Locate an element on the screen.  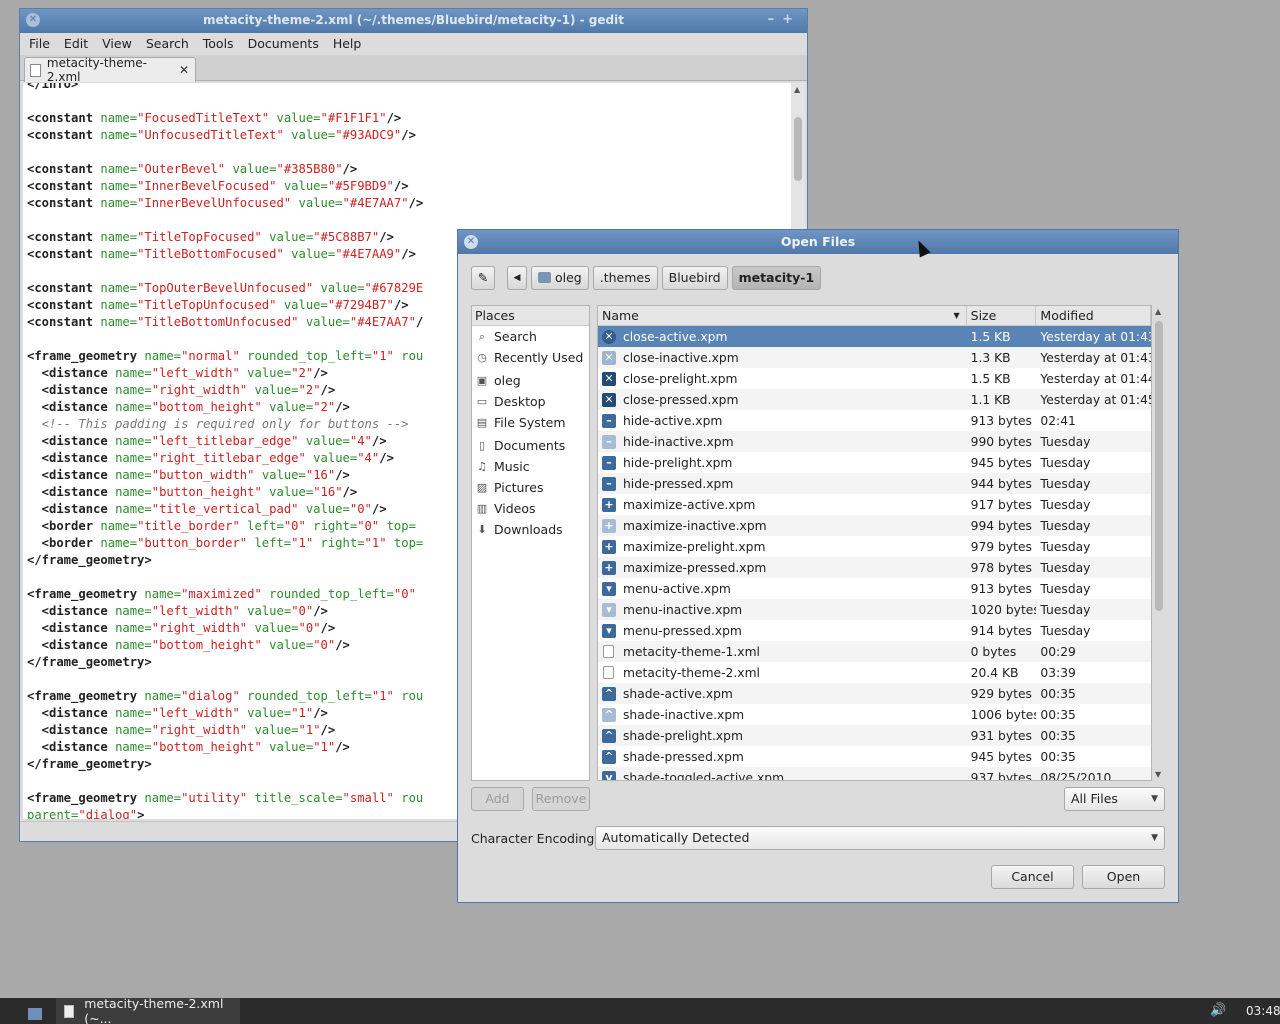
places-header: Places is located at coordinates (530, 316).